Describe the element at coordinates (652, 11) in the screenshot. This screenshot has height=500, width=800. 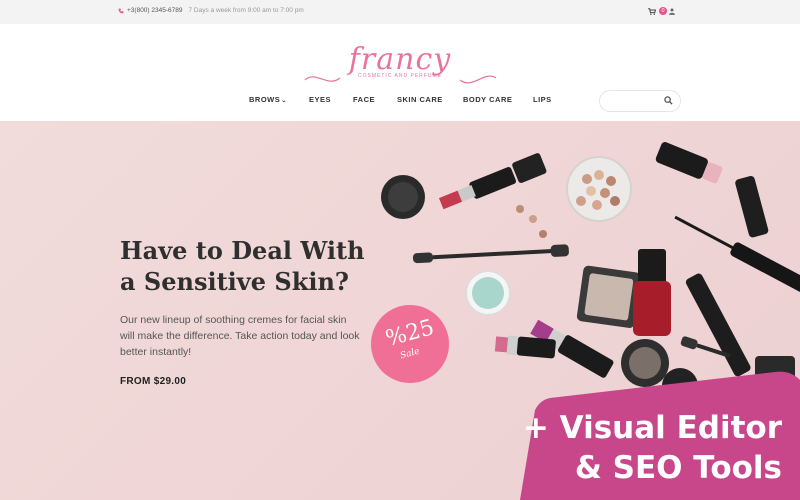
I see `cart-icon` at that location.